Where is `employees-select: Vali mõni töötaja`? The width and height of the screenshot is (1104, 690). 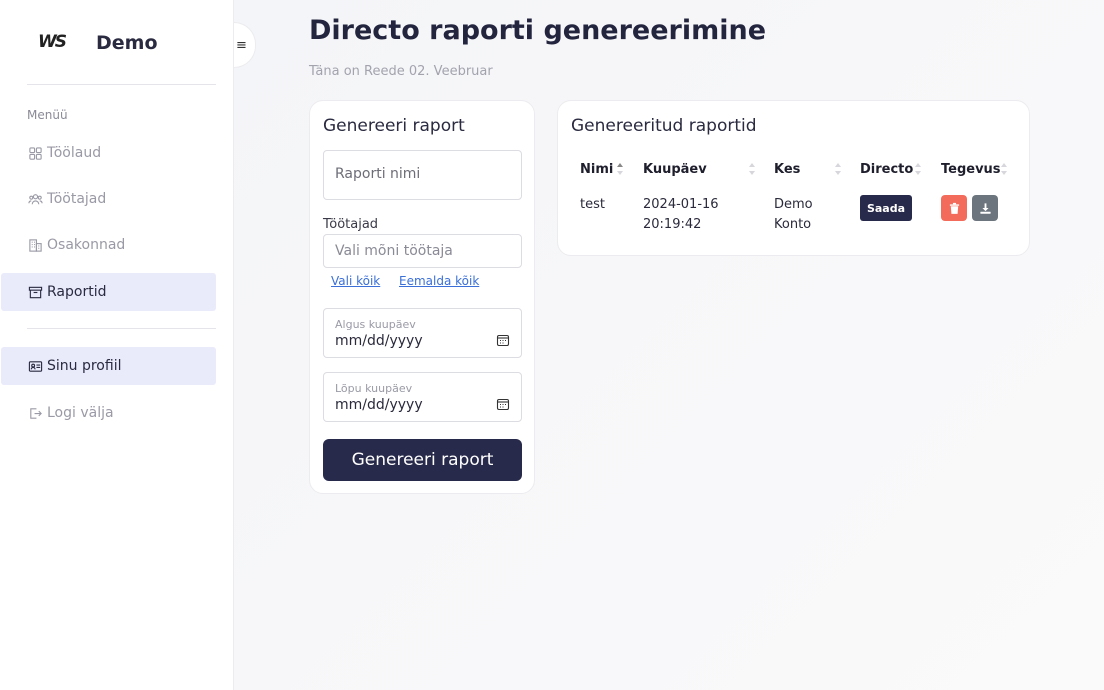
employees-select: Vali mõni töötaja is located at coordinates (422, 251).